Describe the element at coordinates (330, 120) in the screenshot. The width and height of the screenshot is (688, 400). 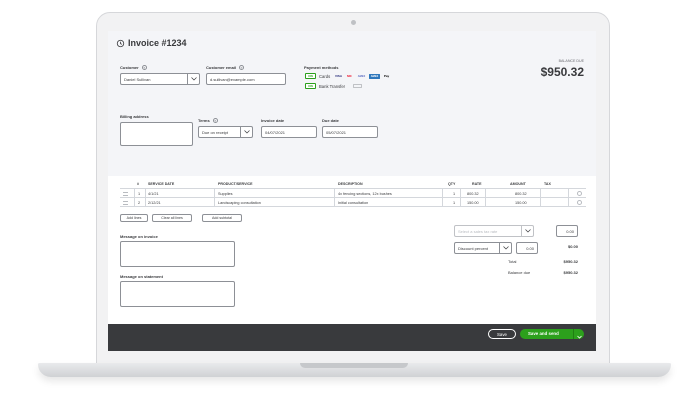
I see `due-date-label: Due date` at that location.